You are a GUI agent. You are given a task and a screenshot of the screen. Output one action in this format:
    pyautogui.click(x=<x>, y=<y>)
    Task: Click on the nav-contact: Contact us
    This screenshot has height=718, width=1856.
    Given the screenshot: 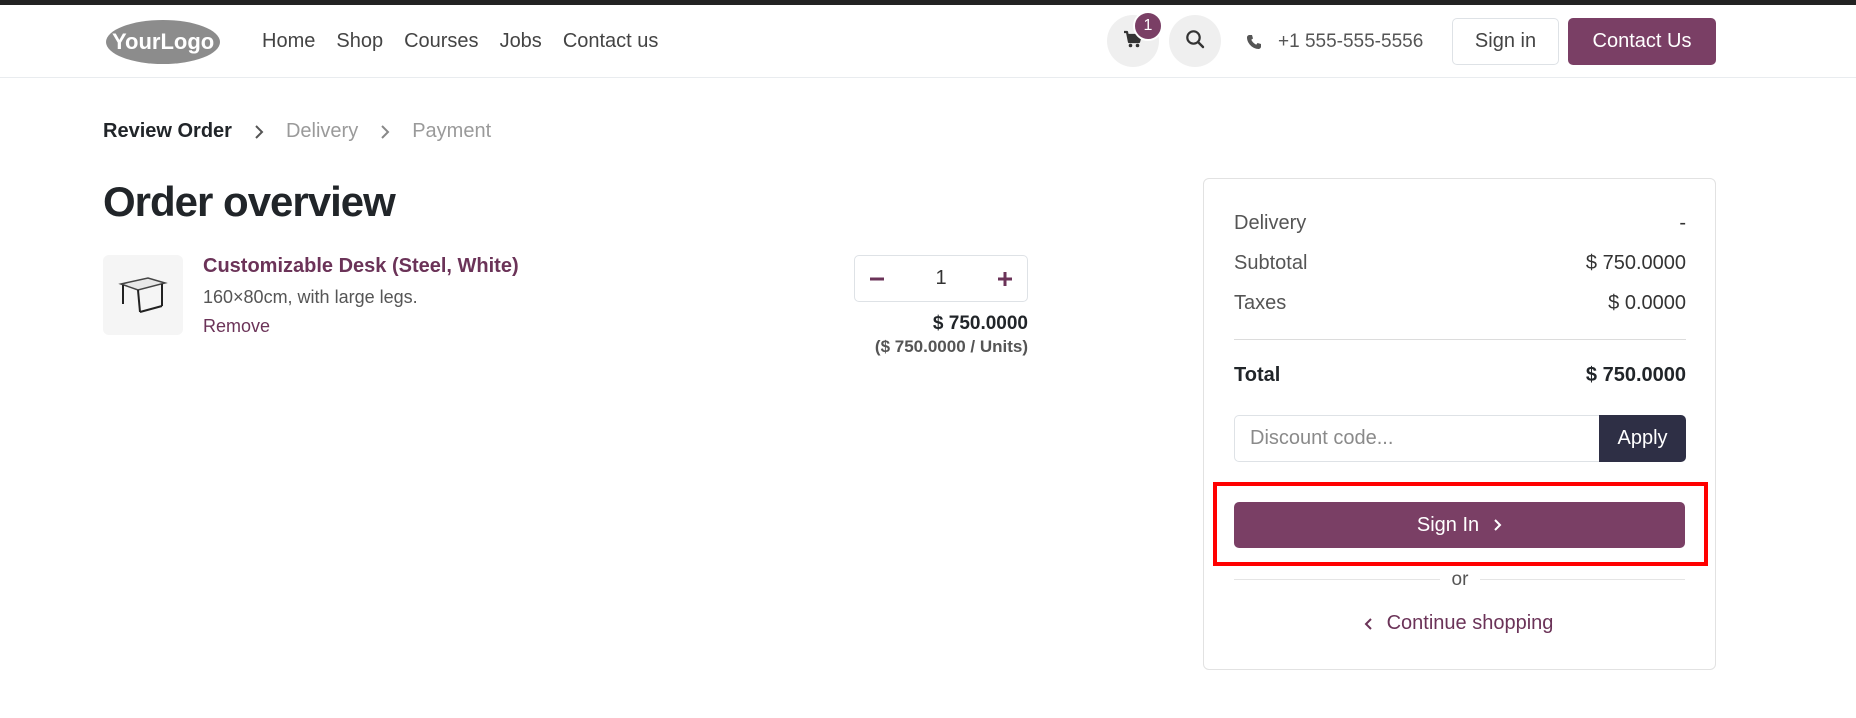 What is the action you would take?
    pyautogui.click(x=611, y=41)
    